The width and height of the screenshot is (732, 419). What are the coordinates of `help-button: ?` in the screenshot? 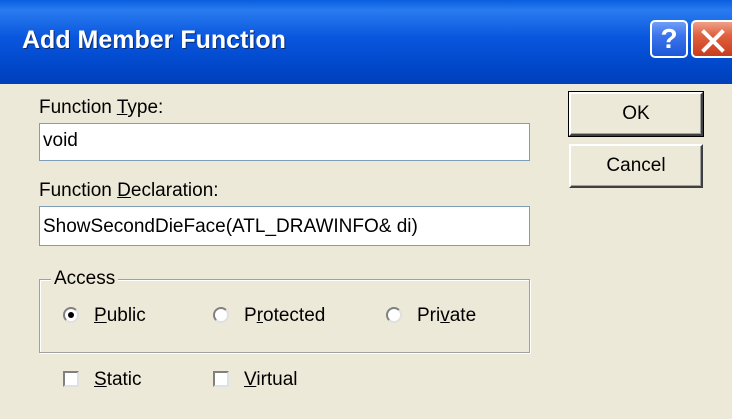 It's located at (669, 39).